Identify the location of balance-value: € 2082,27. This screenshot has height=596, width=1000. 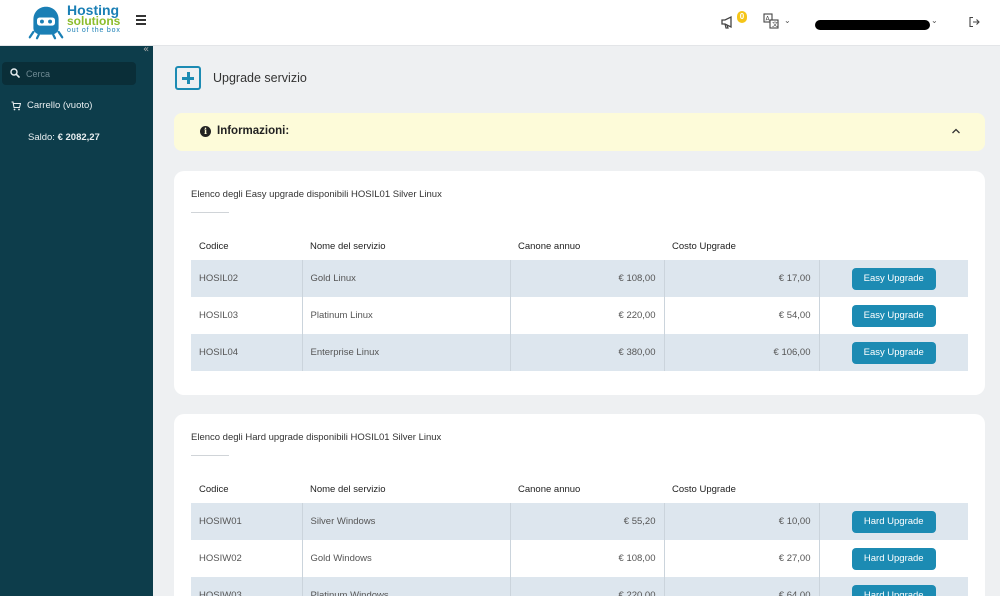
(78, 137).